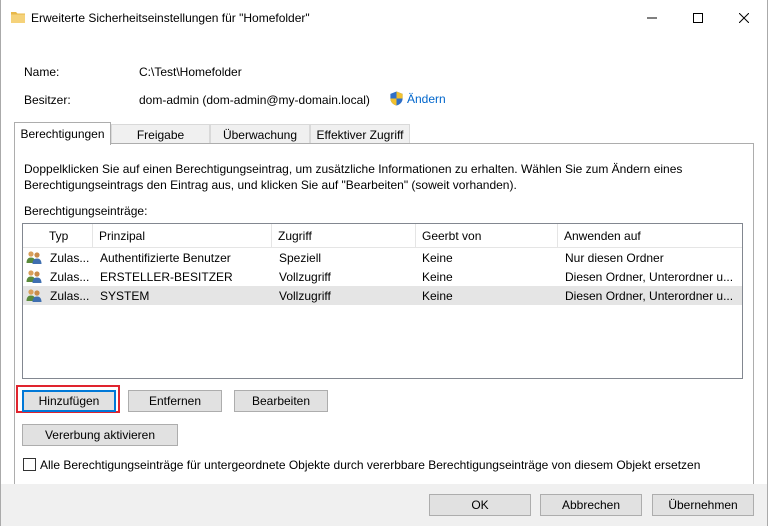 The width and height of the screenshot is (768, 526). I want to click on shield-icon, so click(396, 98).